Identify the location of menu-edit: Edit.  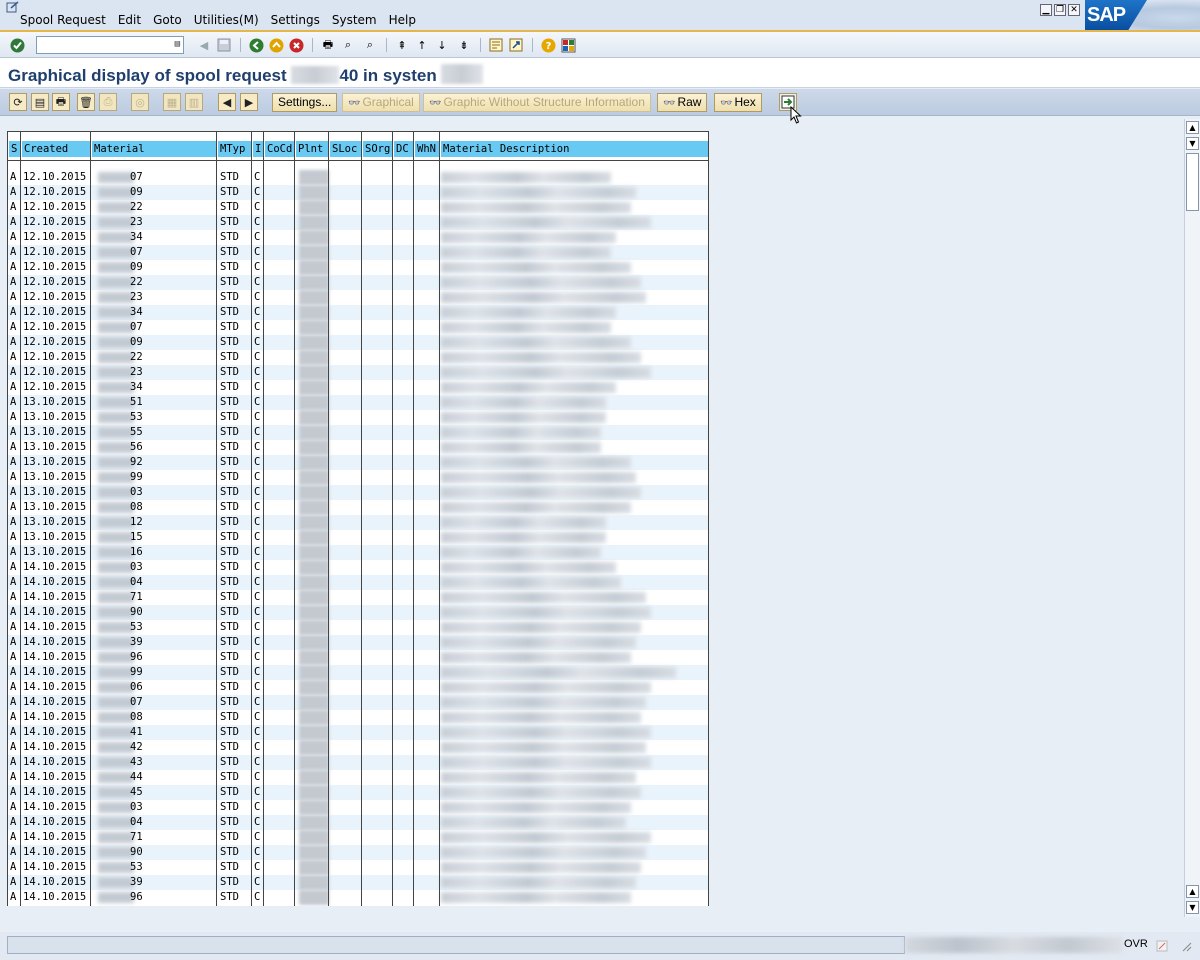
(129, 20).